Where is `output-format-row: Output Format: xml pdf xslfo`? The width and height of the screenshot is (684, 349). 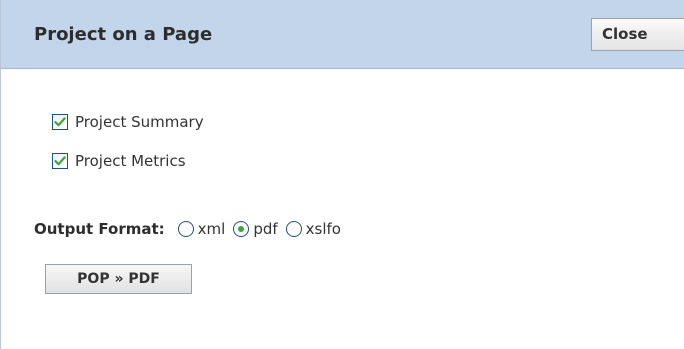 output-format-row: Output Format: xml pdf xslfo is located at coordinates (191, 229).